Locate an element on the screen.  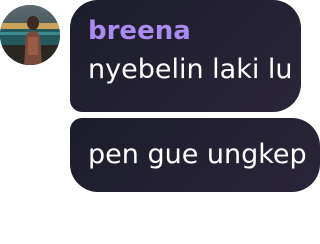
sender-name: breena is located at coordinates (185, 31).